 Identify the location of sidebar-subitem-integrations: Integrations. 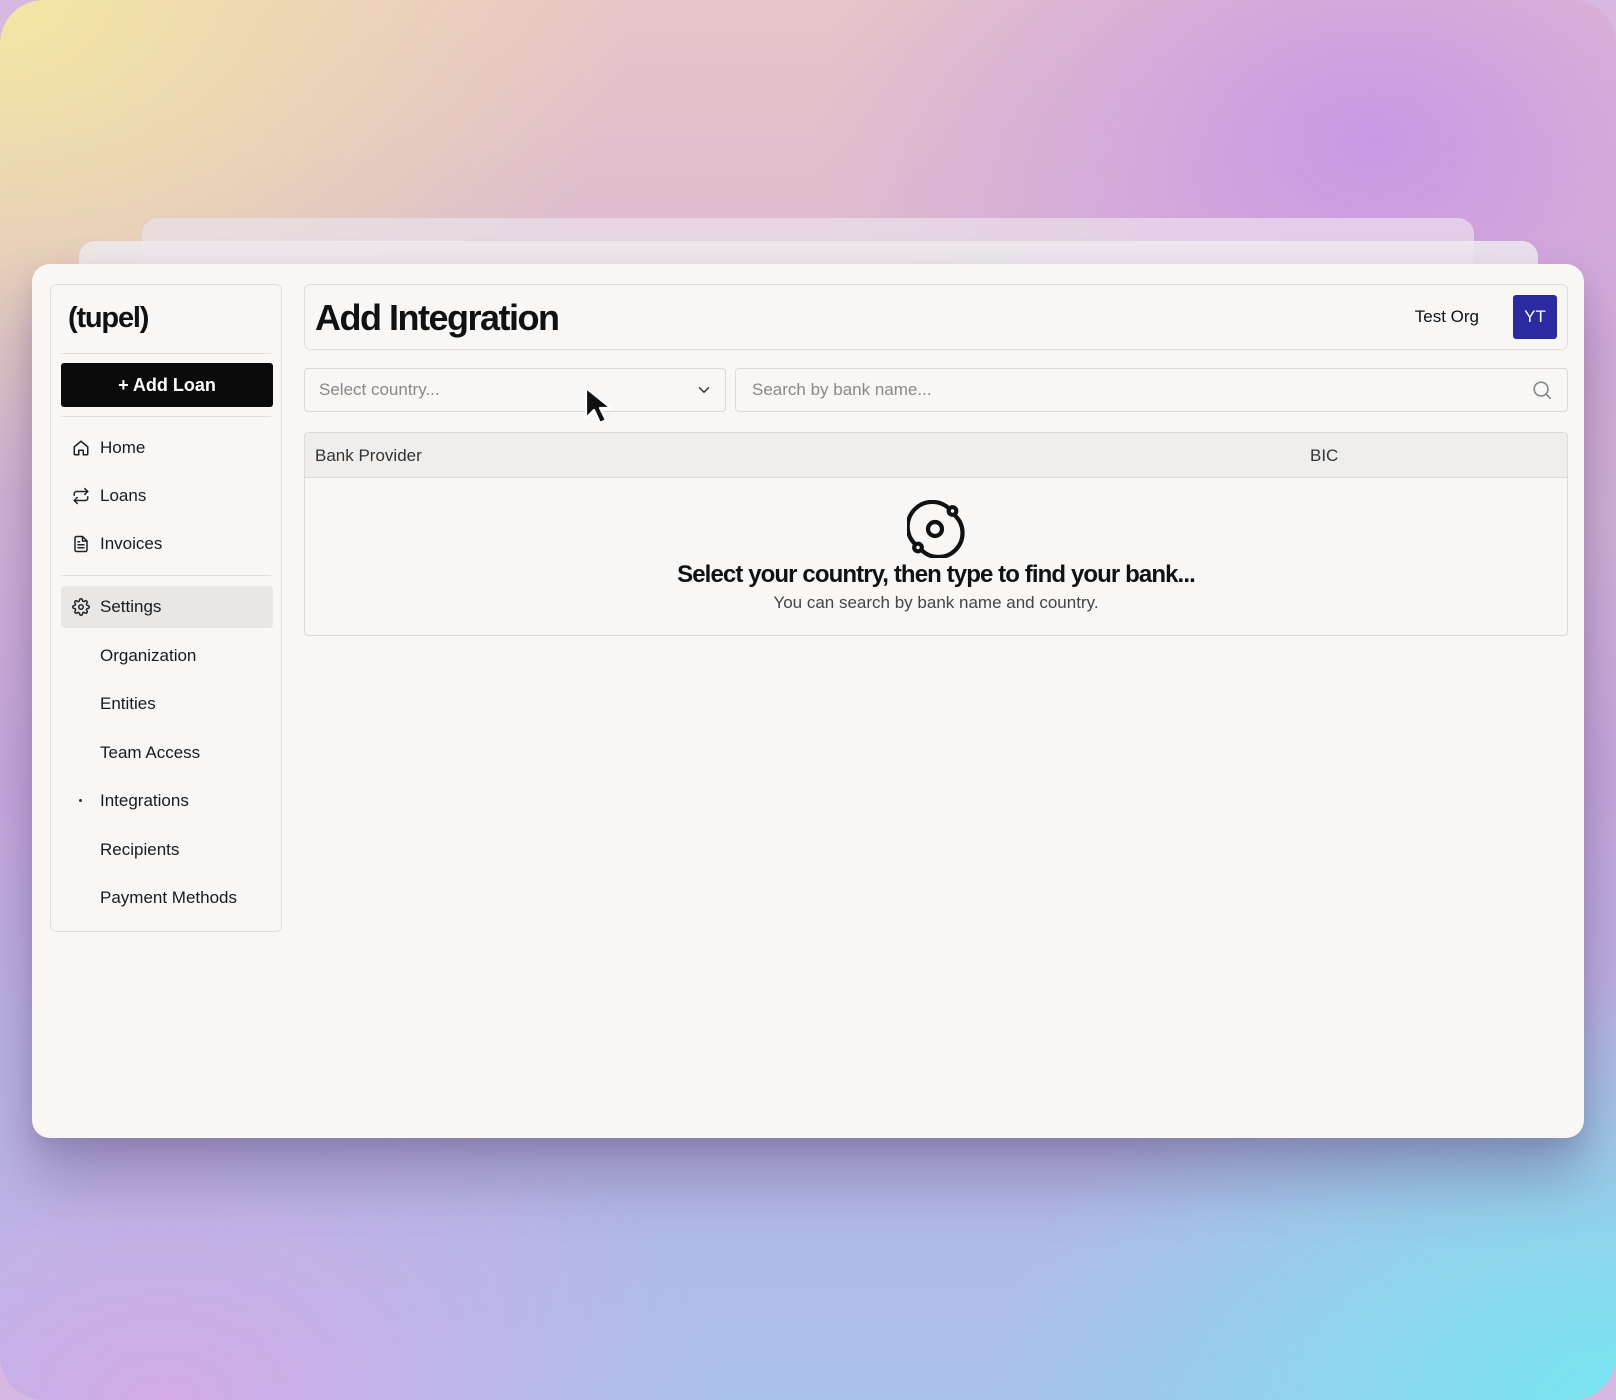
(167, 801).